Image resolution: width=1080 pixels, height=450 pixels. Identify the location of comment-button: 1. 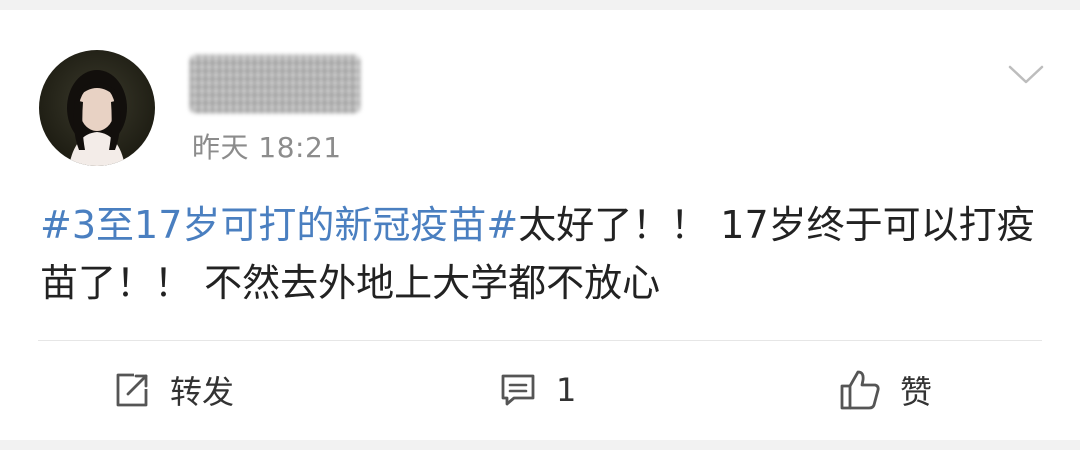
(537, 390).